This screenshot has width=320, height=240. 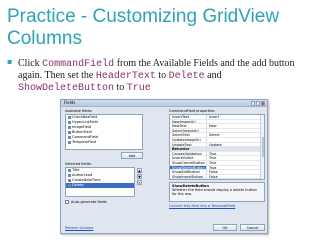 What do you see at coordinates (188, 167) in the screenshot?
I see `property-name: ShowDeleteButton` at bounding box center [188, 167].